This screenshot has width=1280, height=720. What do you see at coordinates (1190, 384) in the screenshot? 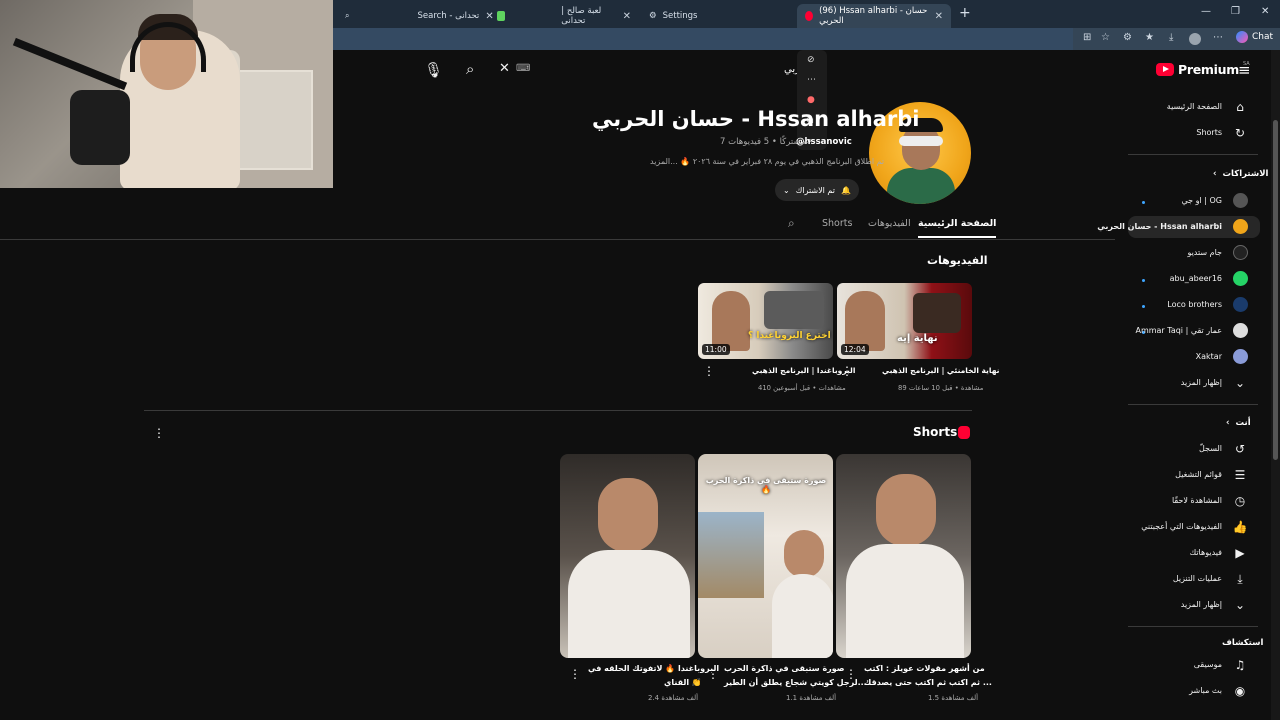
I see `sidebar-show-more: إظهار المزيد ⌄` at bounding box center [1190, 384].